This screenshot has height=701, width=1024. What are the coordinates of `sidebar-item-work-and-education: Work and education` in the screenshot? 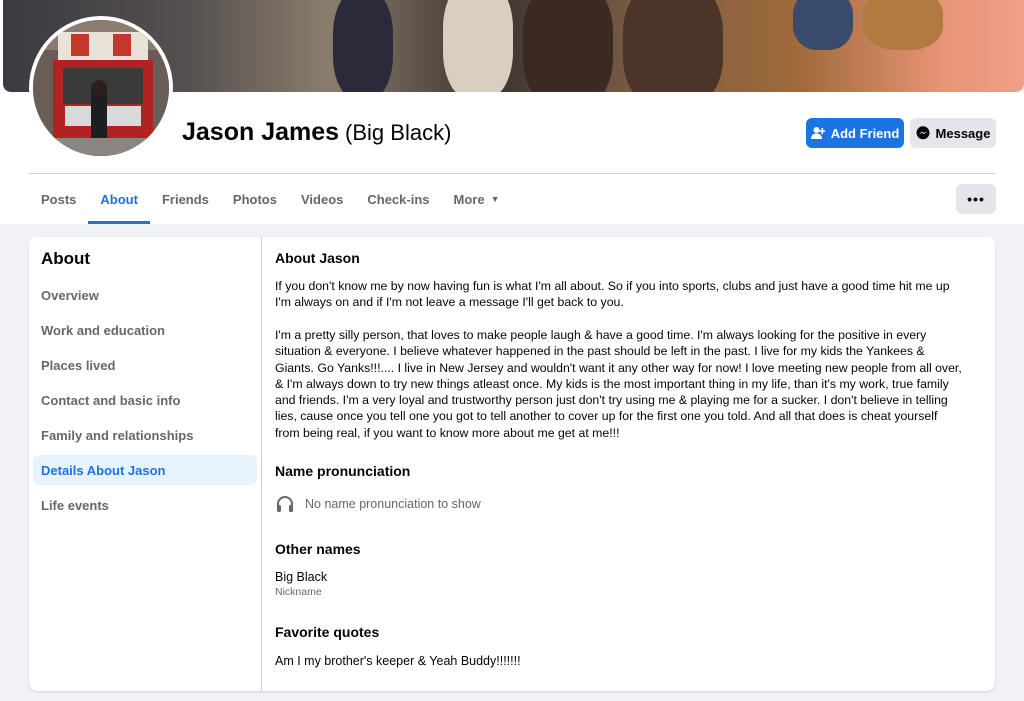 It's located at (145, 330).